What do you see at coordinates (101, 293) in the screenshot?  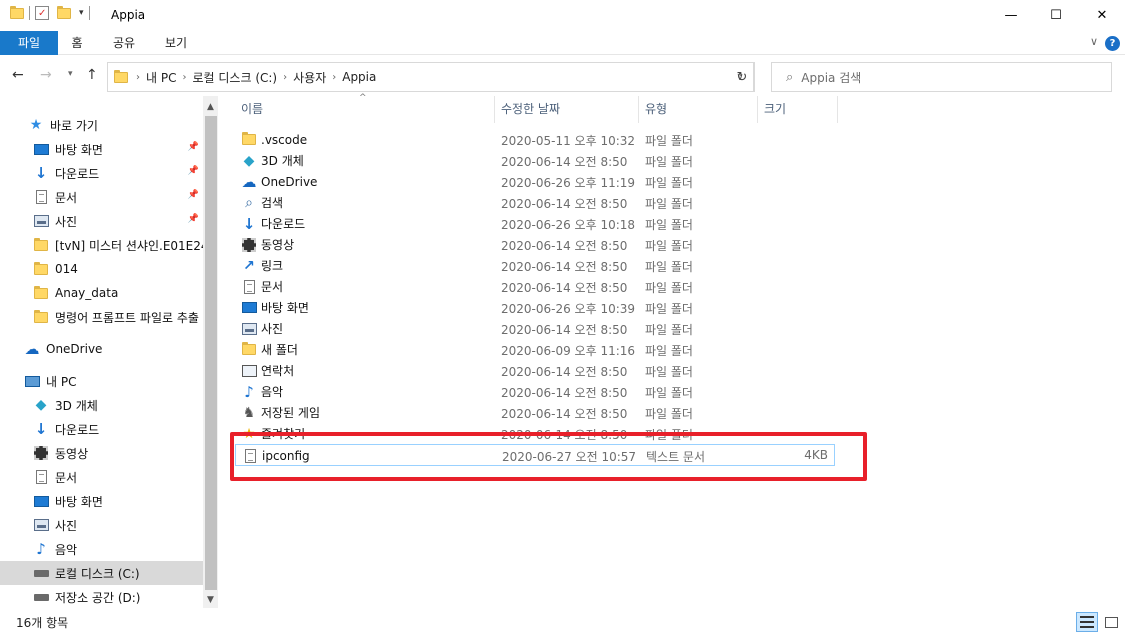 I see `sidebar-item-folder-anay-data: Anay_data` at bounding box center [101, 293].